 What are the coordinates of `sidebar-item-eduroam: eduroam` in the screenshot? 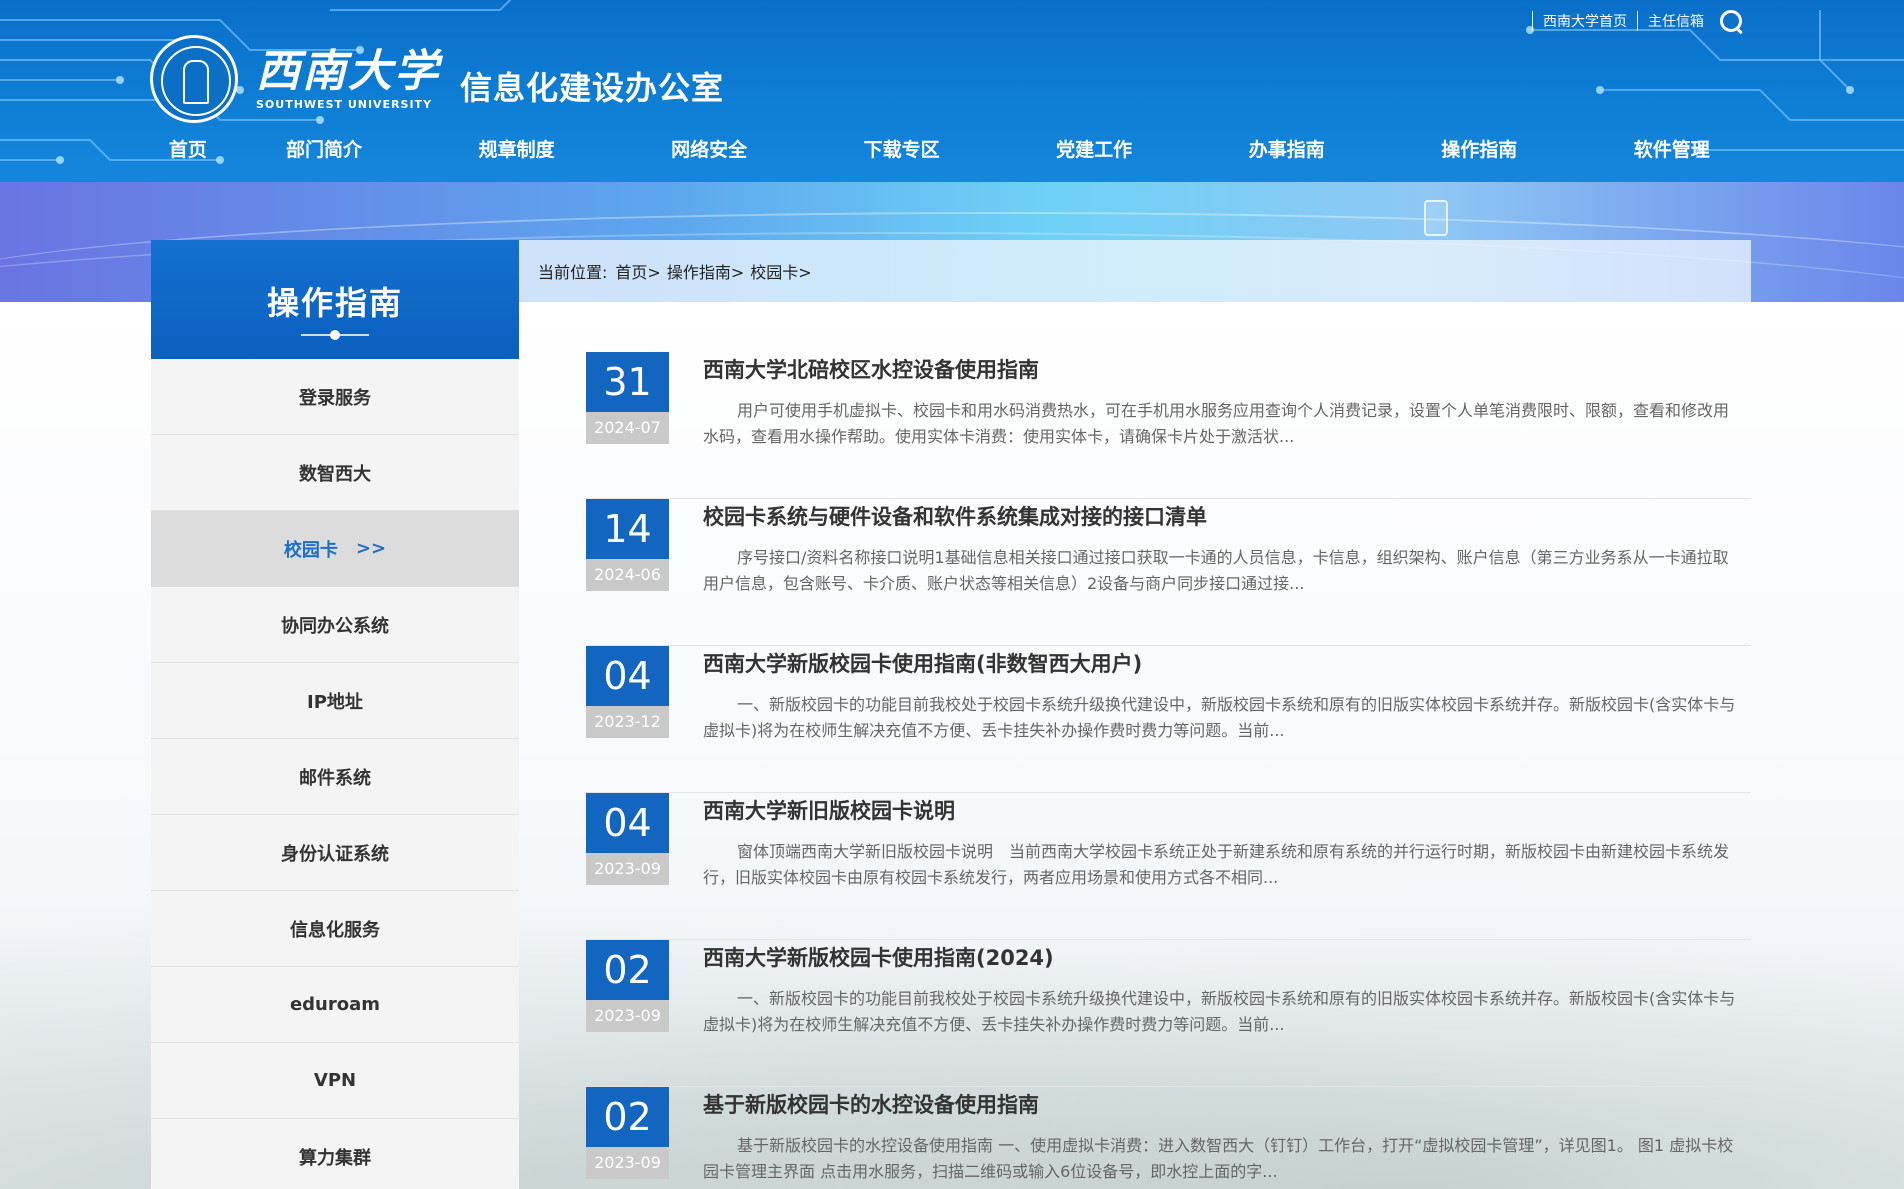 It's located at (335, 1005).